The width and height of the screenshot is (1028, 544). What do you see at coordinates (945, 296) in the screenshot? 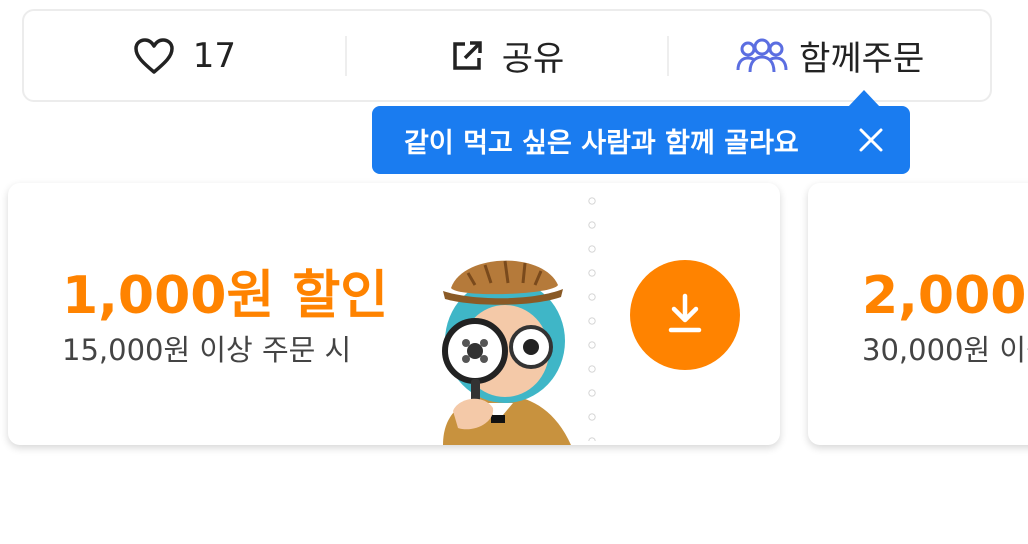
I see `coupon-amount: 2,000원` at bounding box center [945, 296].